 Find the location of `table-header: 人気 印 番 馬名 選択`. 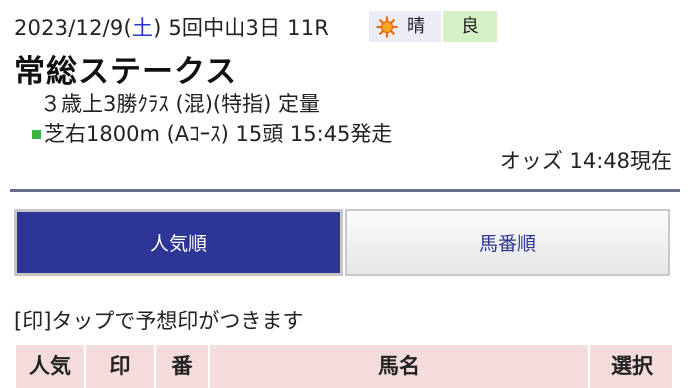

table-header: 人気 印 番 馬名 選択 is located at coordinates (344, 366).